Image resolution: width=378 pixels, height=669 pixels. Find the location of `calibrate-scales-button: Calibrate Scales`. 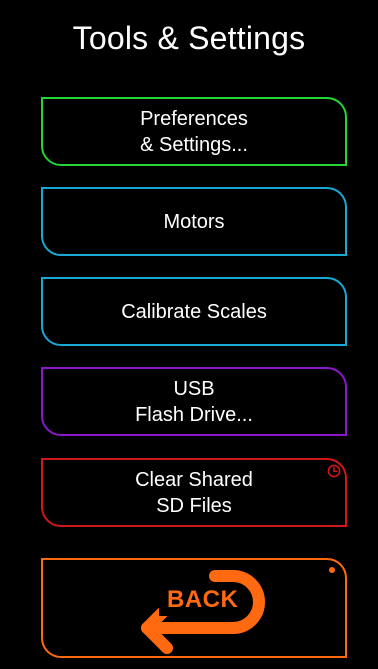

calibrate-scales-button: Calibrate Scales is located at coordinates (194, 311).